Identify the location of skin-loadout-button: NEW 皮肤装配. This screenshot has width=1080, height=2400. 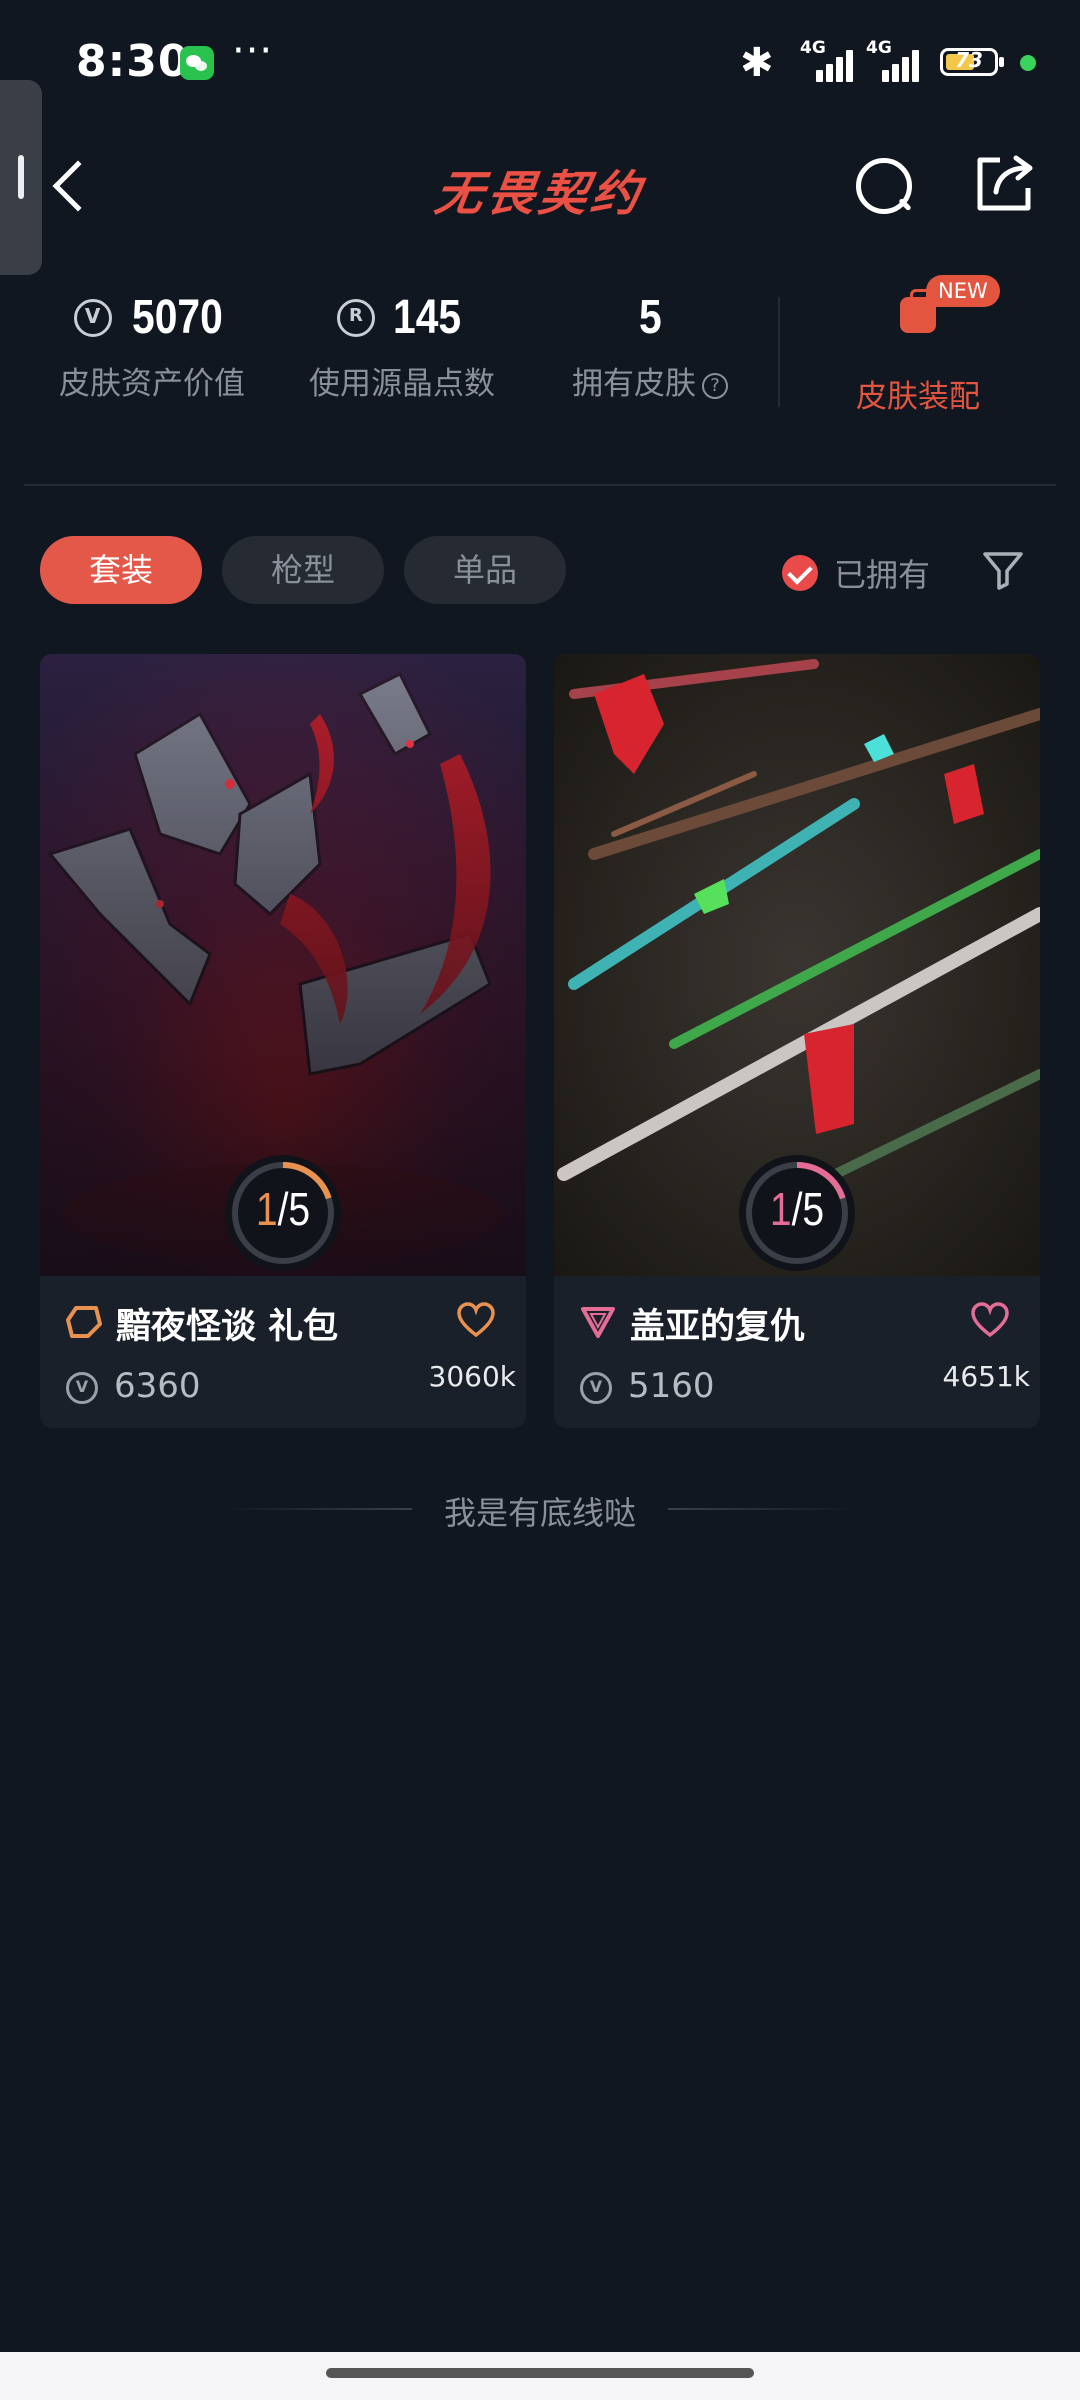
(919, 345).